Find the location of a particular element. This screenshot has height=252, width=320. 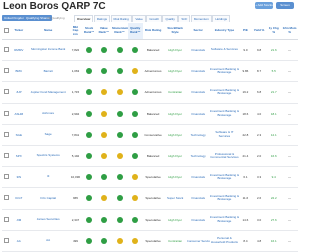

tab-growth: Growth is located at coordinates (154, 18).